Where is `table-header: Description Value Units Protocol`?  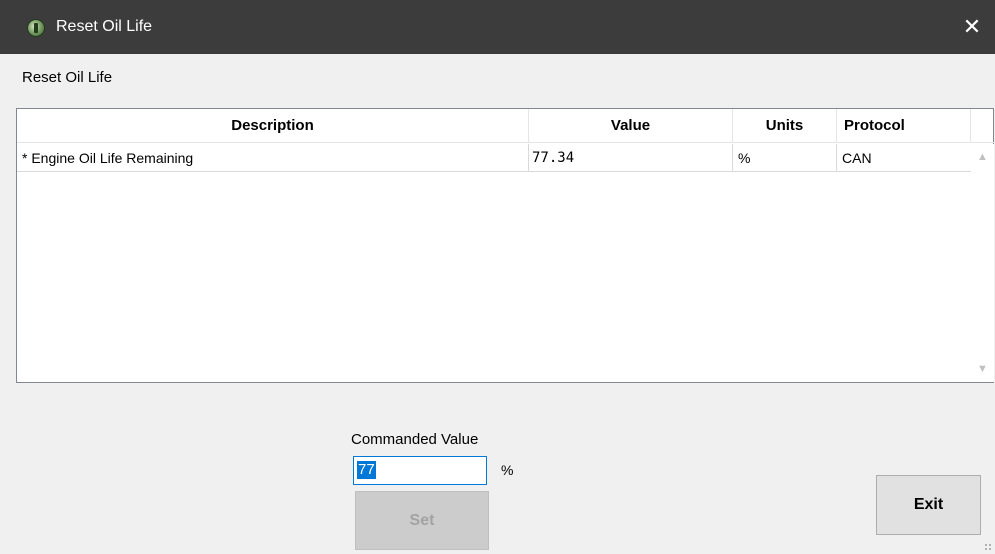
table-header: Description Value Units Protocol is located at coordinates (505, 126).